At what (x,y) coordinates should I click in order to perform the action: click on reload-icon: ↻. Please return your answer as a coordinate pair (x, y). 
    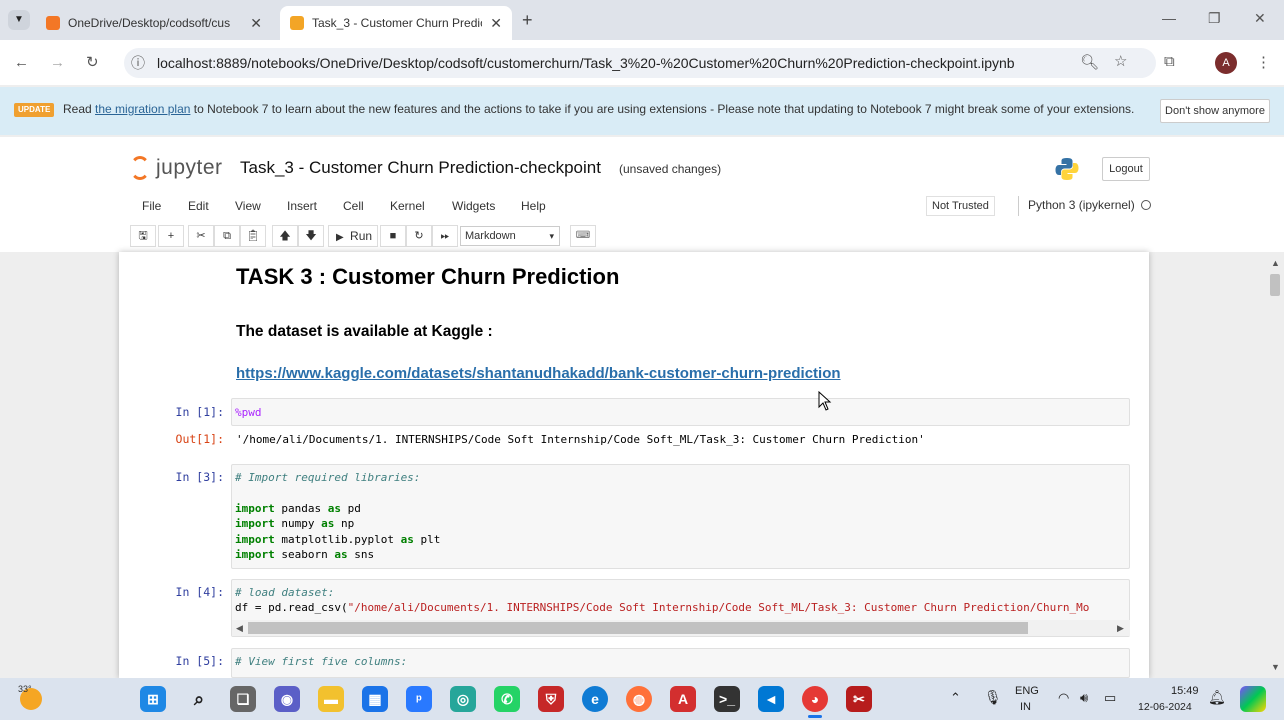
    Looking at the image, I should click on (92, 62).